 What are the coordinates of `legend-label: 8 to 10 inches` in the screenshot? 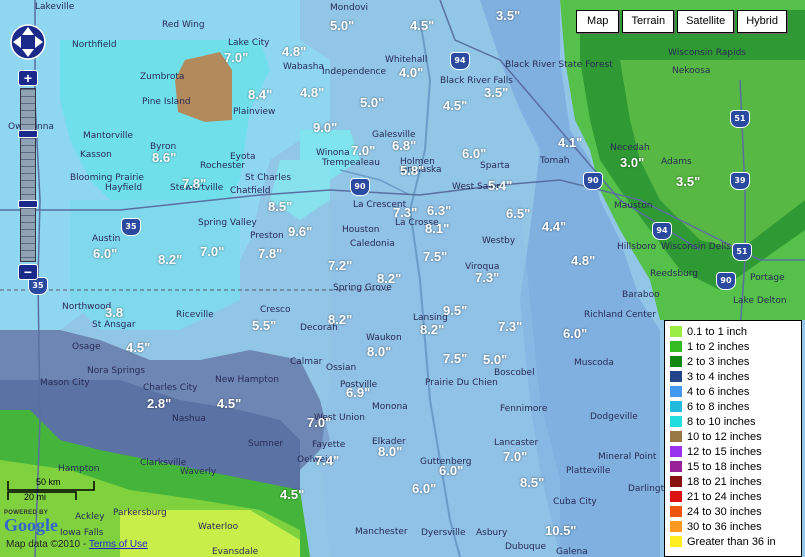 It's located at (721, 421).